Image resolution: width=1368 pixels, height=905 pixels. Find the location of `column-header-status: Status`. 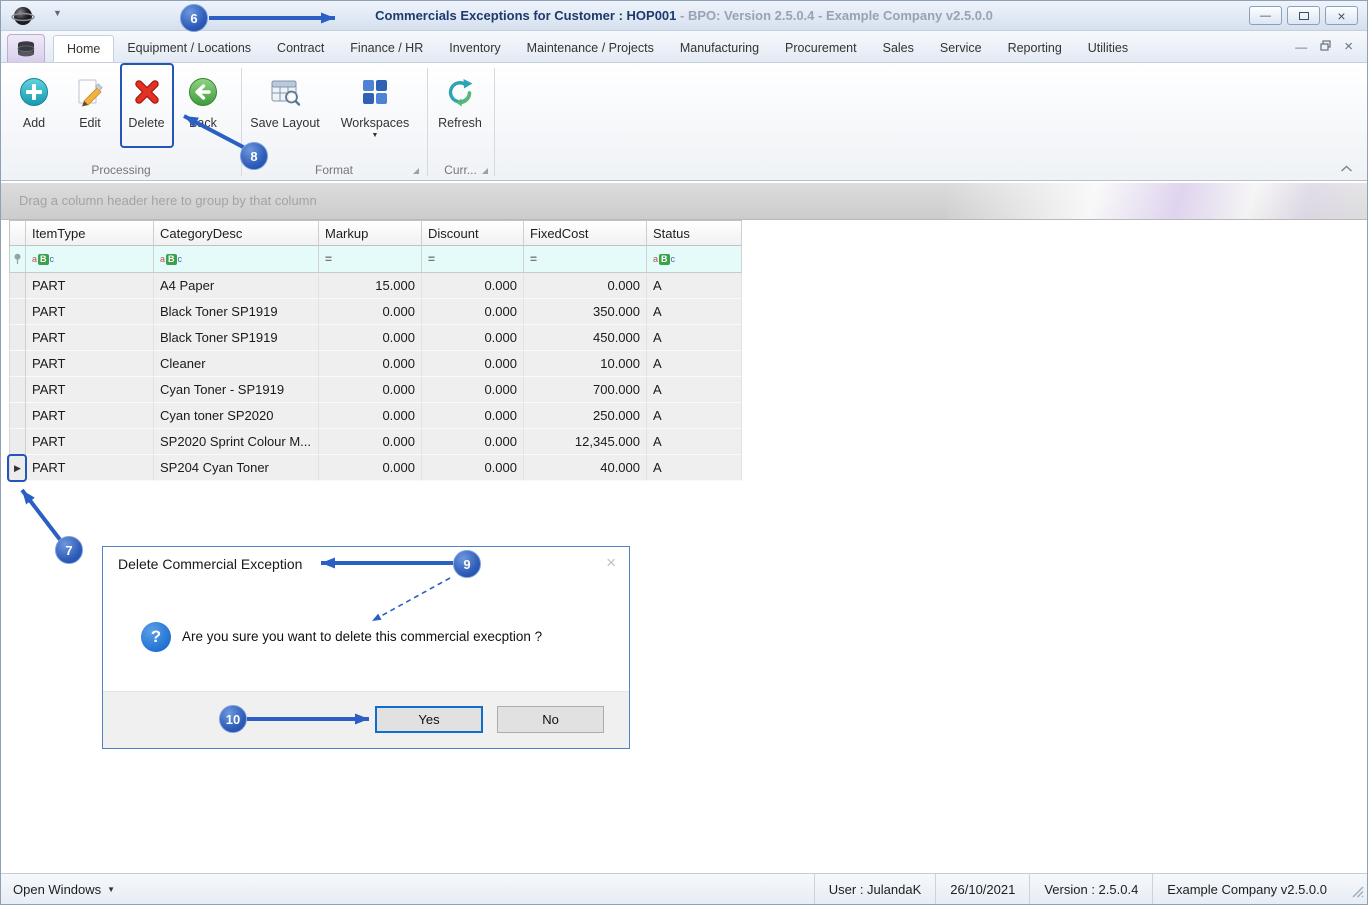

column-header-status: Status is located at coordinates (694, 233).